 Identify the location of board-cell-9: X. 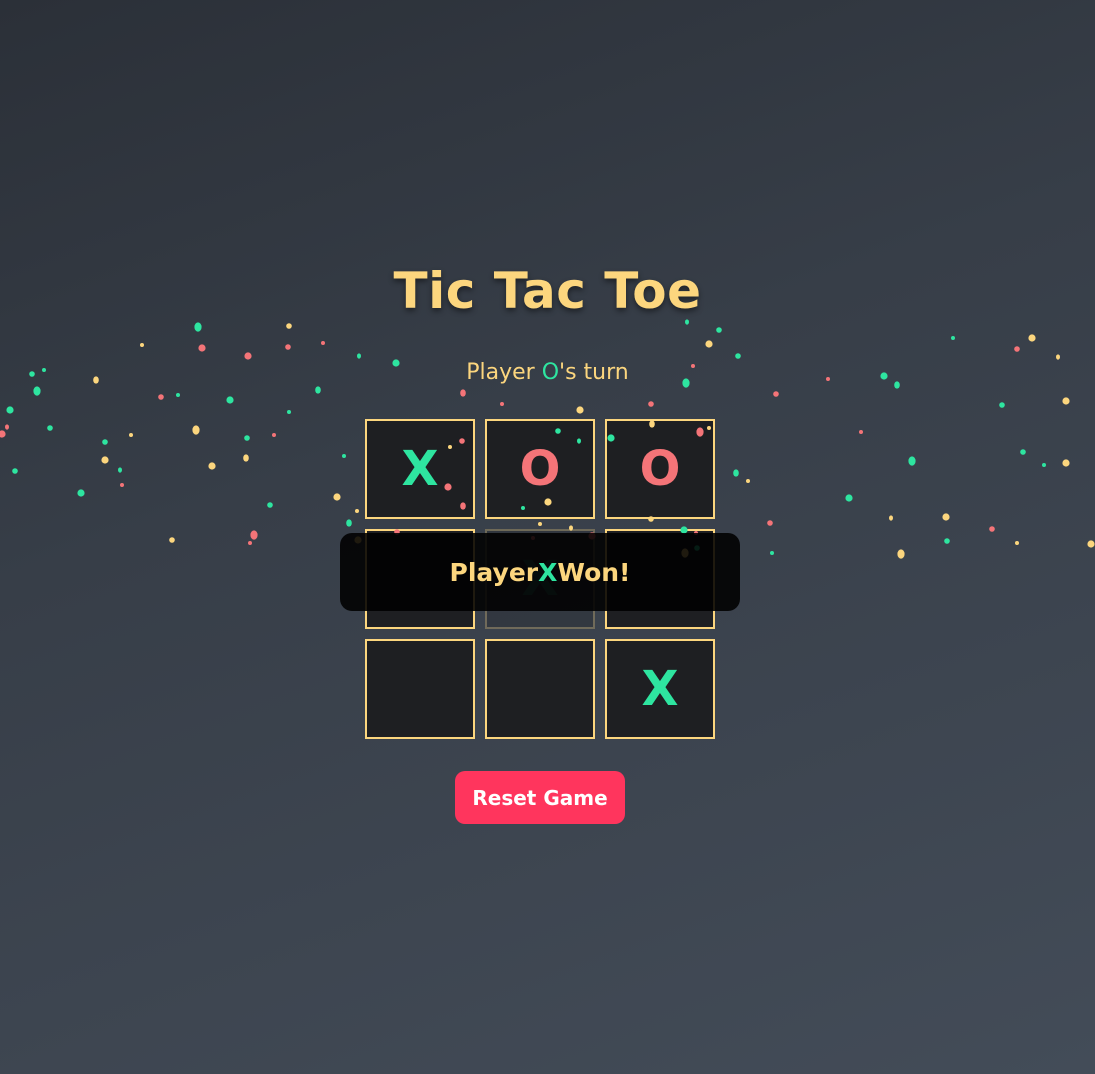
(660, 689).